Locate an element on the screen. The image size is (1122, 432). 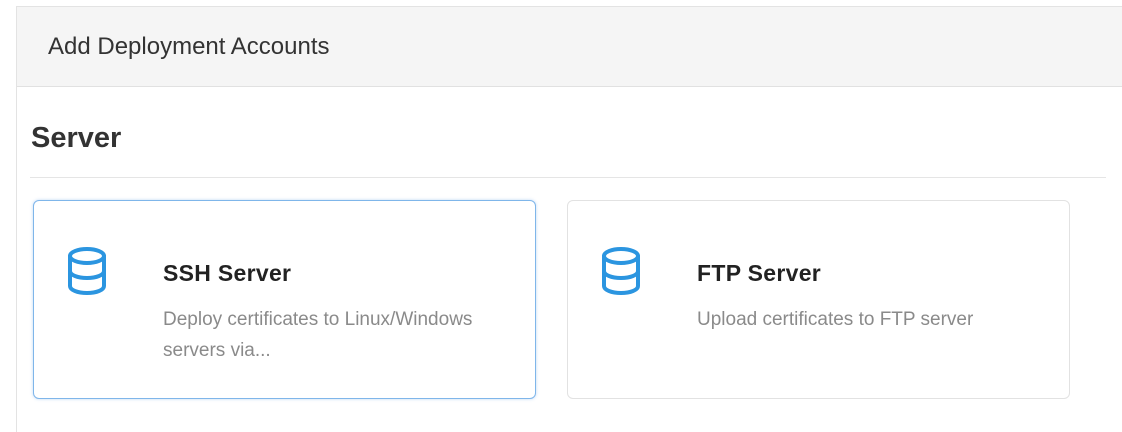
section-title-server: Server is located at coordinates (76, 138).